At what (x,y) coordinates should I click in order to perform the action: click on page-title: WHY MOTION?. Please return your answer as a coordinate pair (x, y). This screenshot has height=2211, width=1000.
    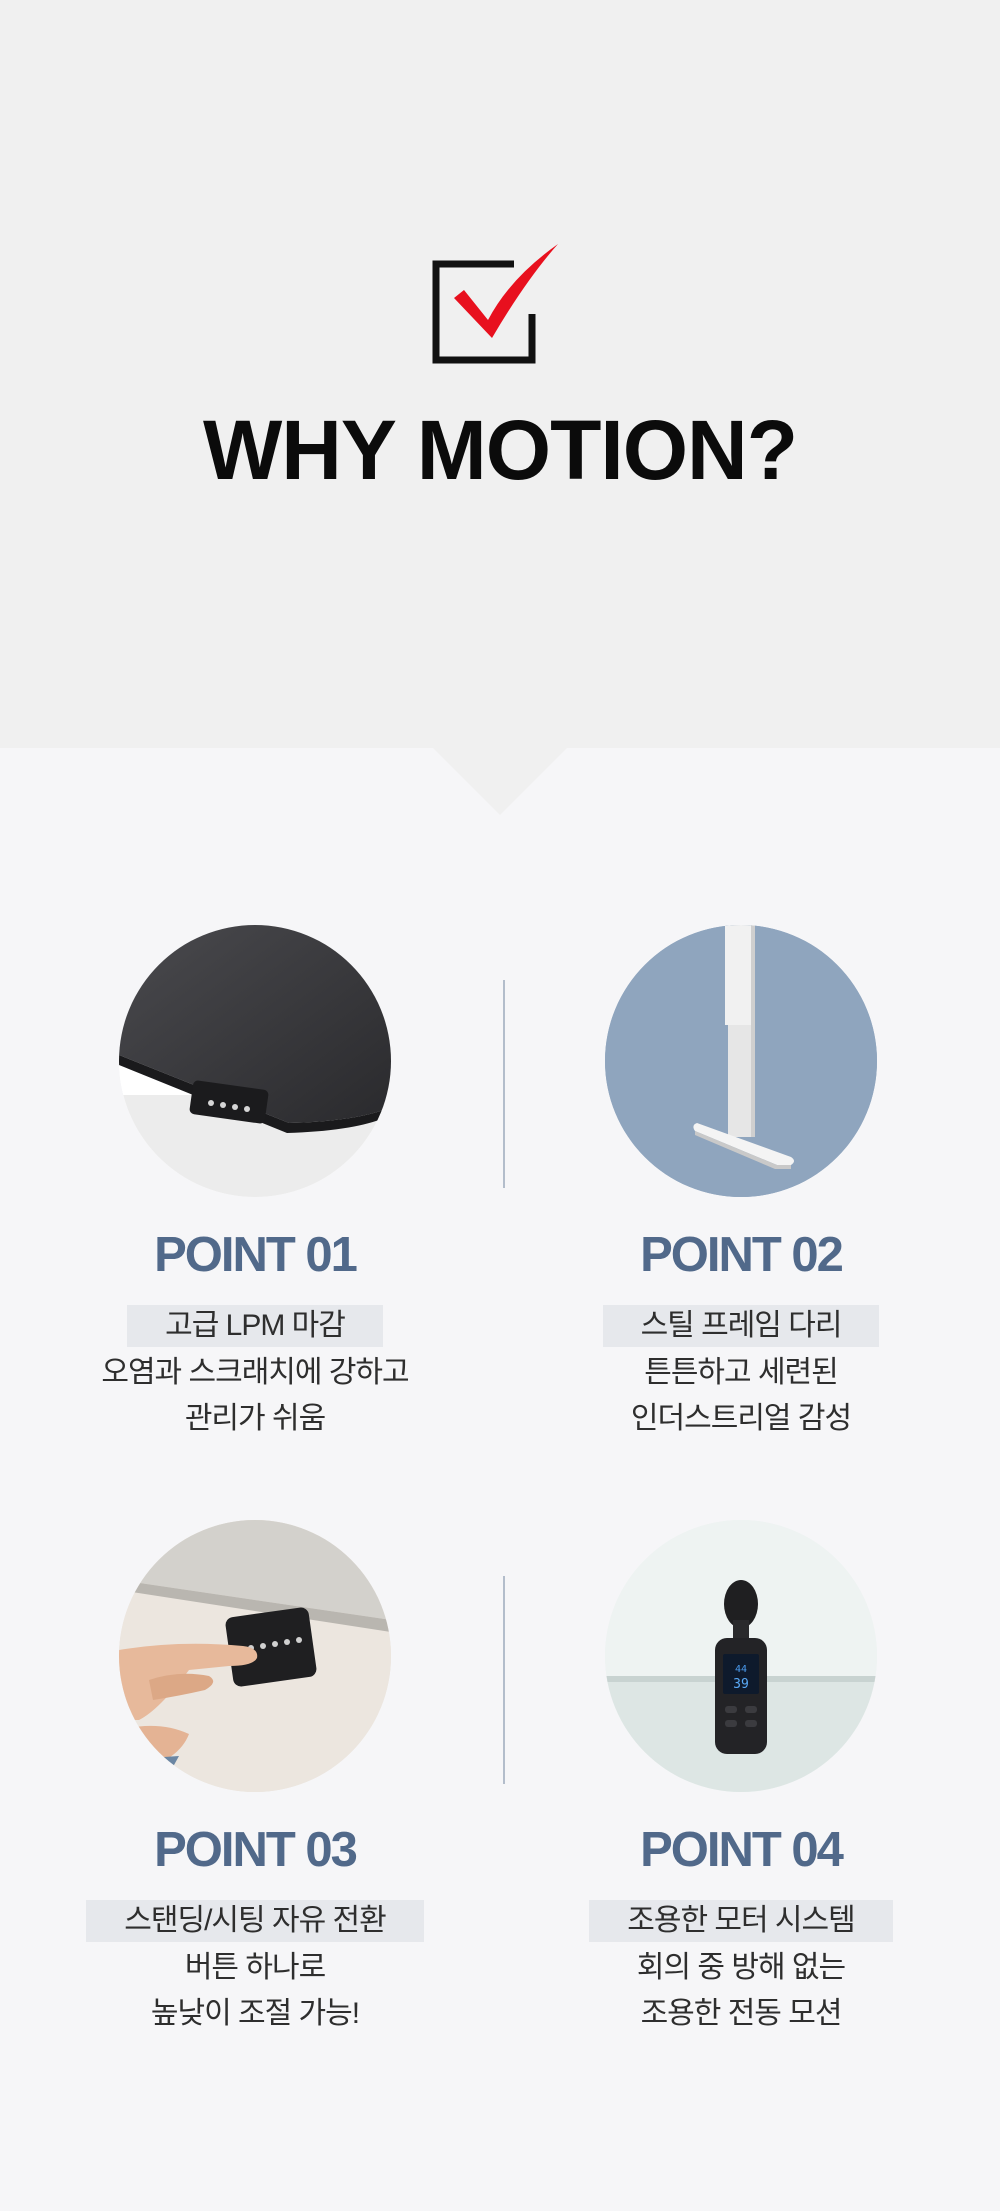
    Looking at the image, I should click on (500, 450).